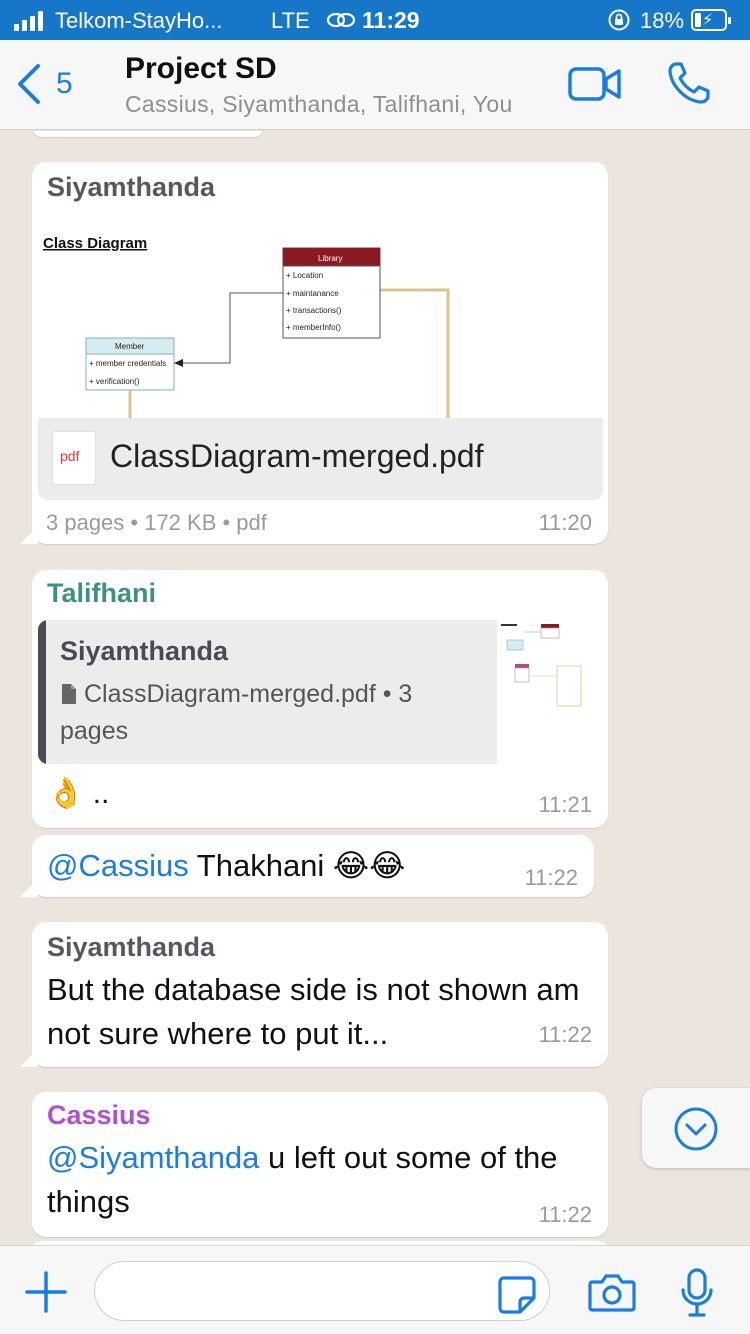  What do you see at coordinates (95, 243) in the screenshot?
I see `diagram-heading: Class Diagram` at bounding box center [95, 243].